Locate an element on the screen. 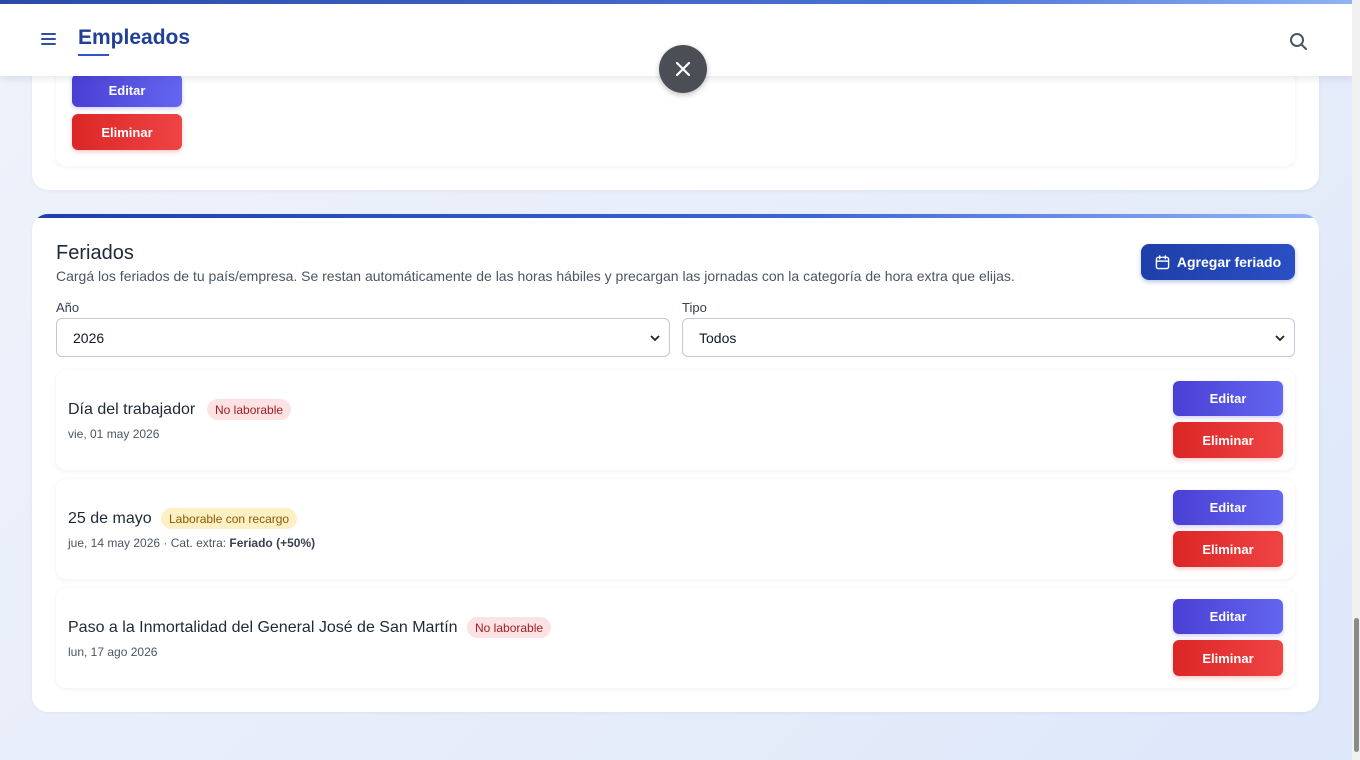 This screenshot has height=760, width=1360. type-label: Tipo is located at coordinates (694, 307).